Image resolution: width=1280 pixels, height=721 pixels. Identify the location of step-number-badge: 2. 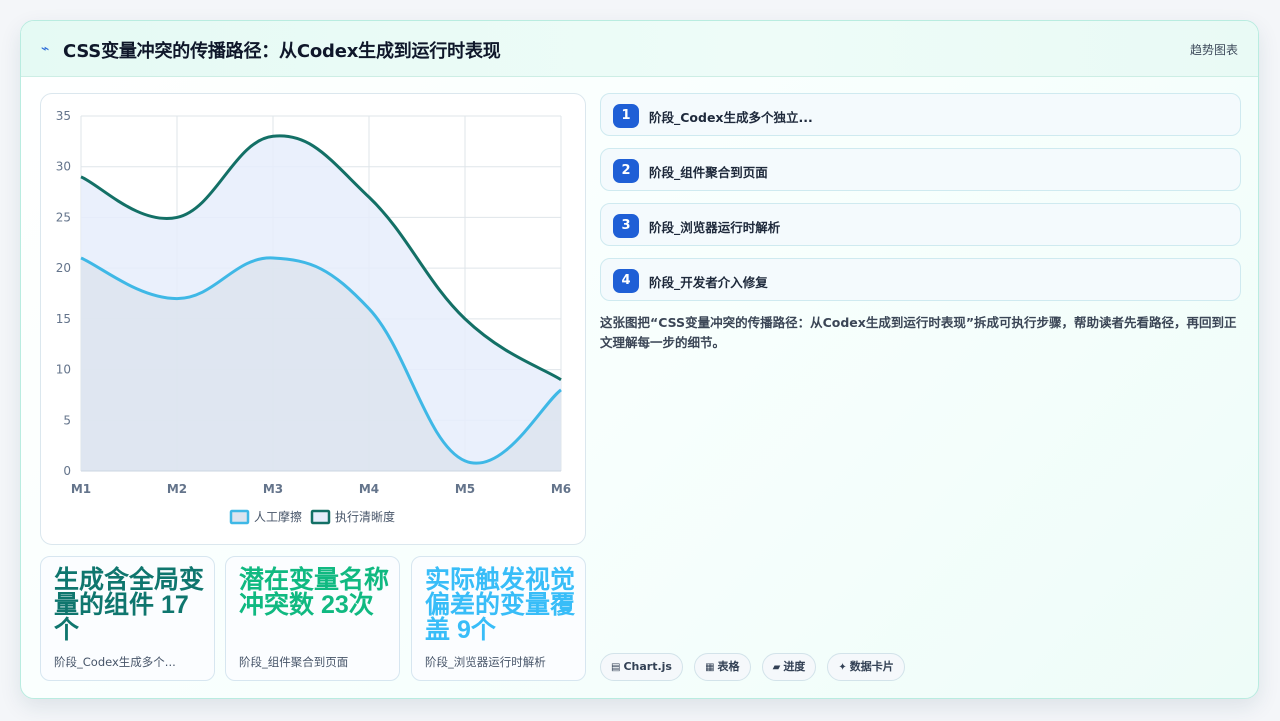
(626, 171).